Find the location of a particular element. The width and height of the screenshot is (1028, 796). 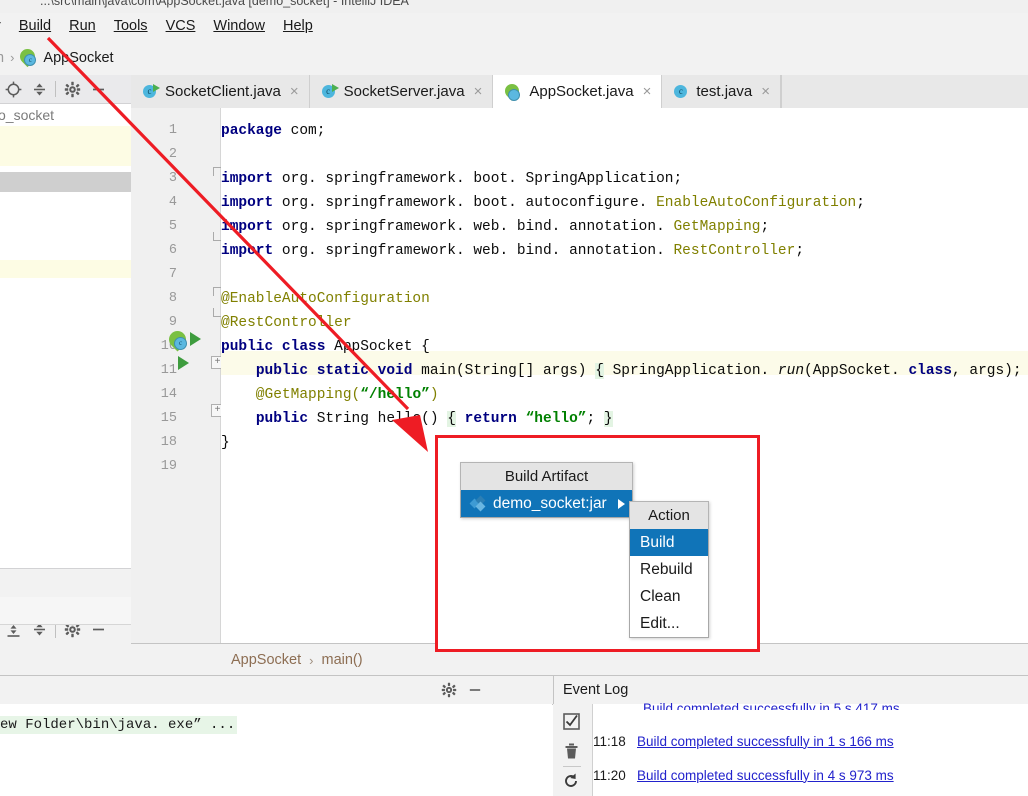

menu-label-tools: Tools is located at coordinates (130, 26).